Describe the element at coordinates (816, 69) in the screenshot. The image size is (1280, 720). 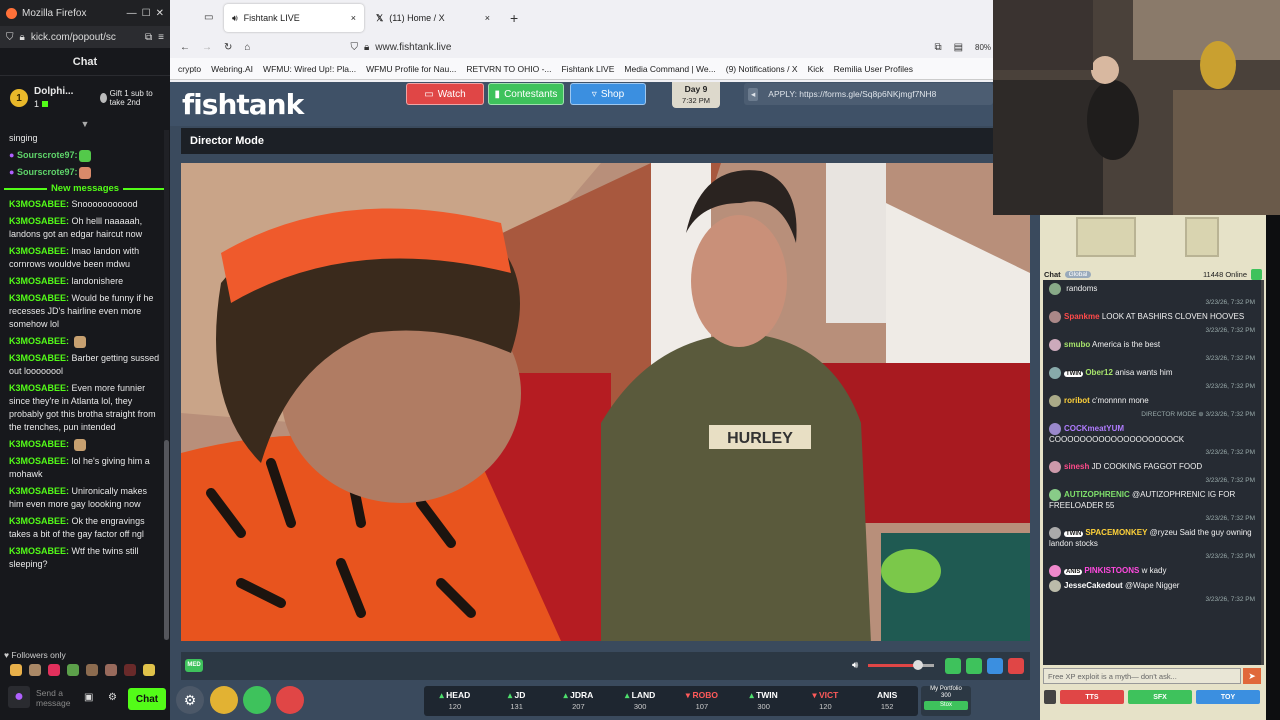
I see `bookmark-item: Kick` at that location.